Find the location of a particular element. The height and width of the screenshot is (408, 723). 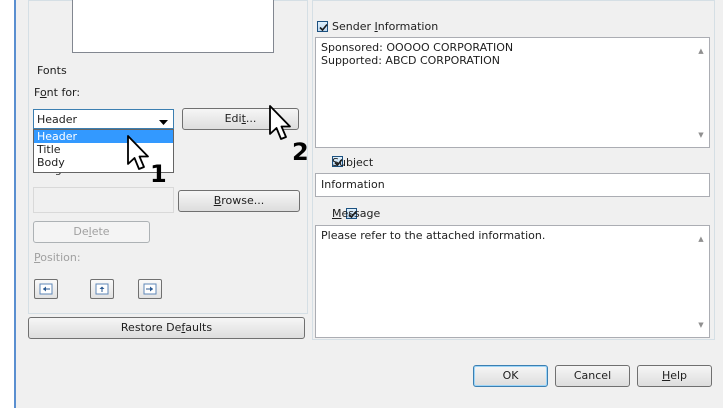

arrow-right-icon is located at coordinates (150, 289).